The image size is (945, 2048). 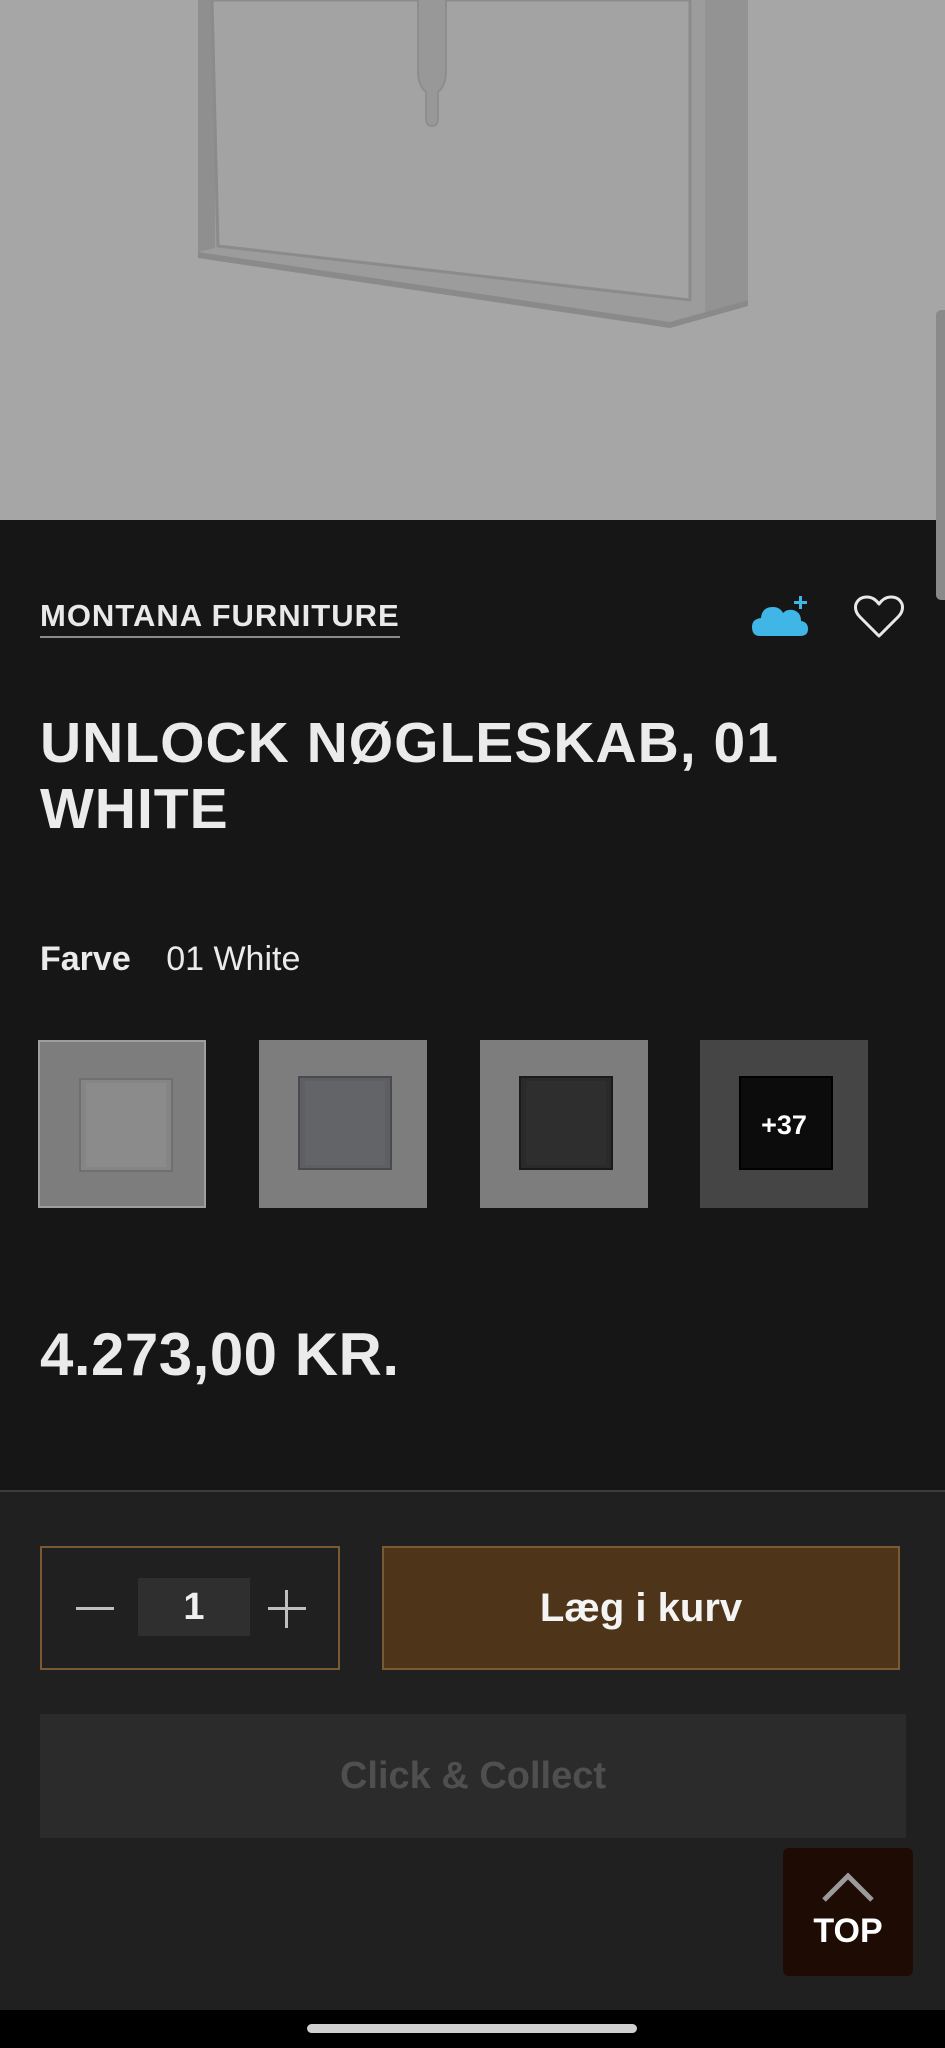 I want to click on color-swatch-more: +37, so click(x=784, y=1124).